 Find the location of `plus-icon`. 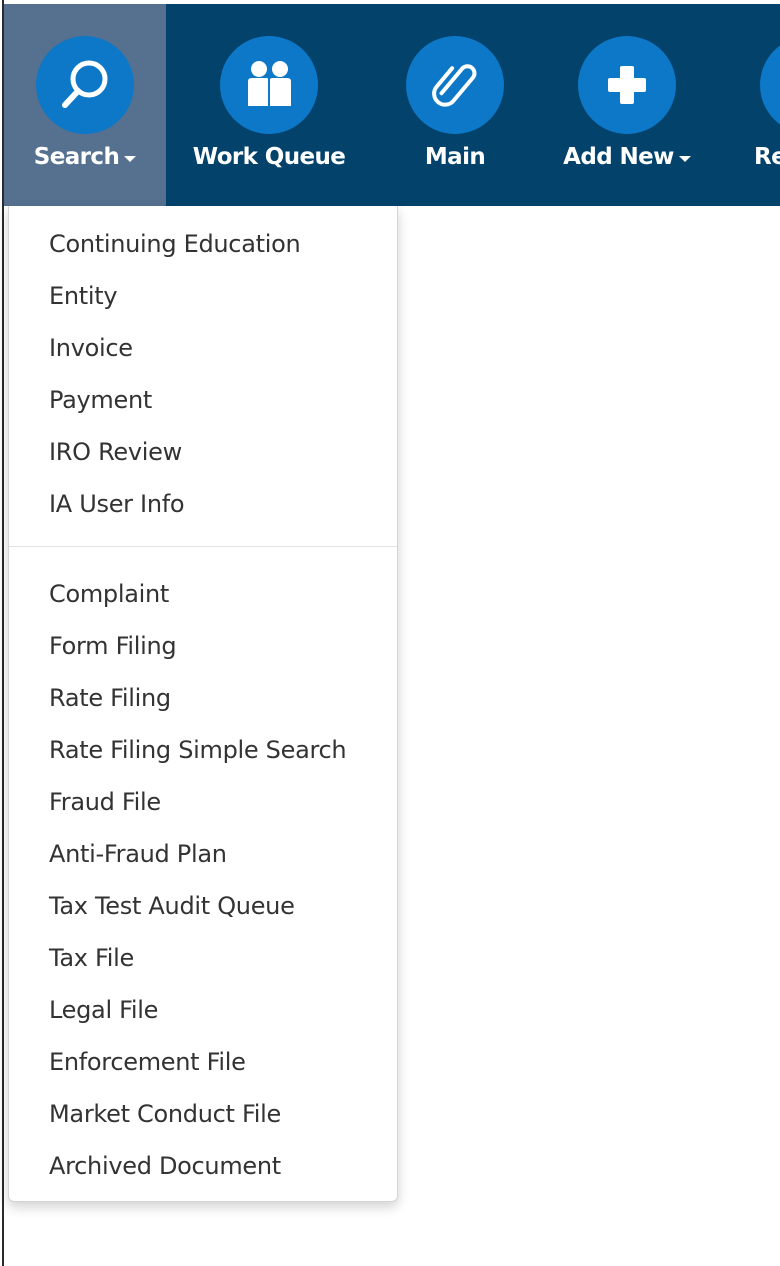

plus-icon is located at coordinates (627, 85).